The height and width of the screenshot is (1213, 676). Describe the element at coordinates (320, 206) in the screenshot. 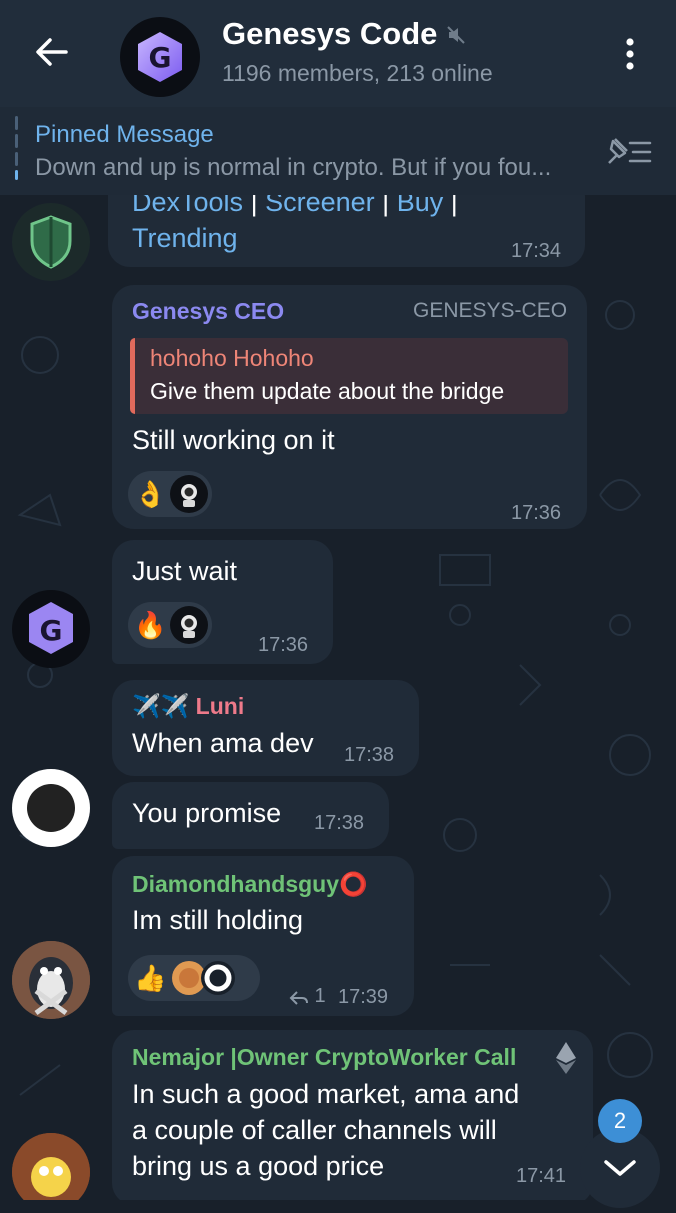

I see `link-screener: Screener` at that location.